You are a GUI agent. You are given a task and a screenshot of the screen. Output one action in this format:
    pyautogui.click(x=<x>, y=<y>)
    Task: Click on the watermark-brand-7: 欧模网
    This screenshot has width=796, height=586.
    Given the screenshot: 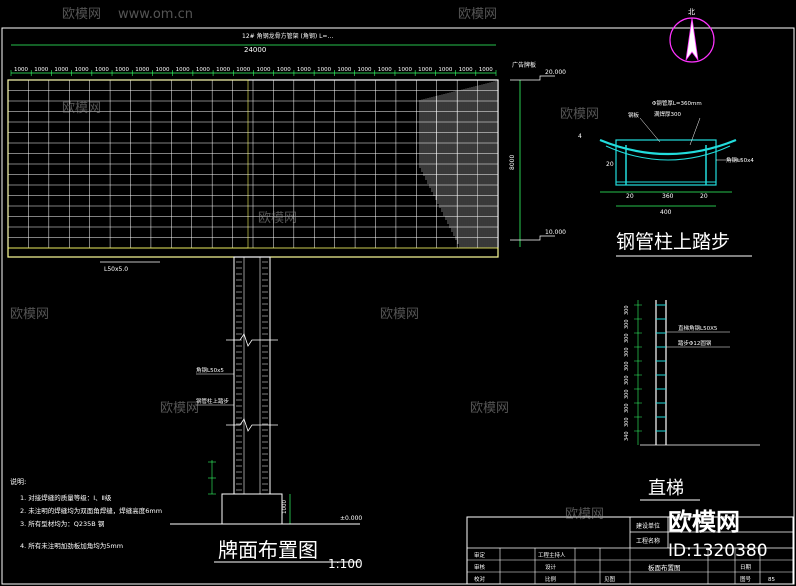 What is the action you would take?
    pyautogui.click(x=399, y=314)
    